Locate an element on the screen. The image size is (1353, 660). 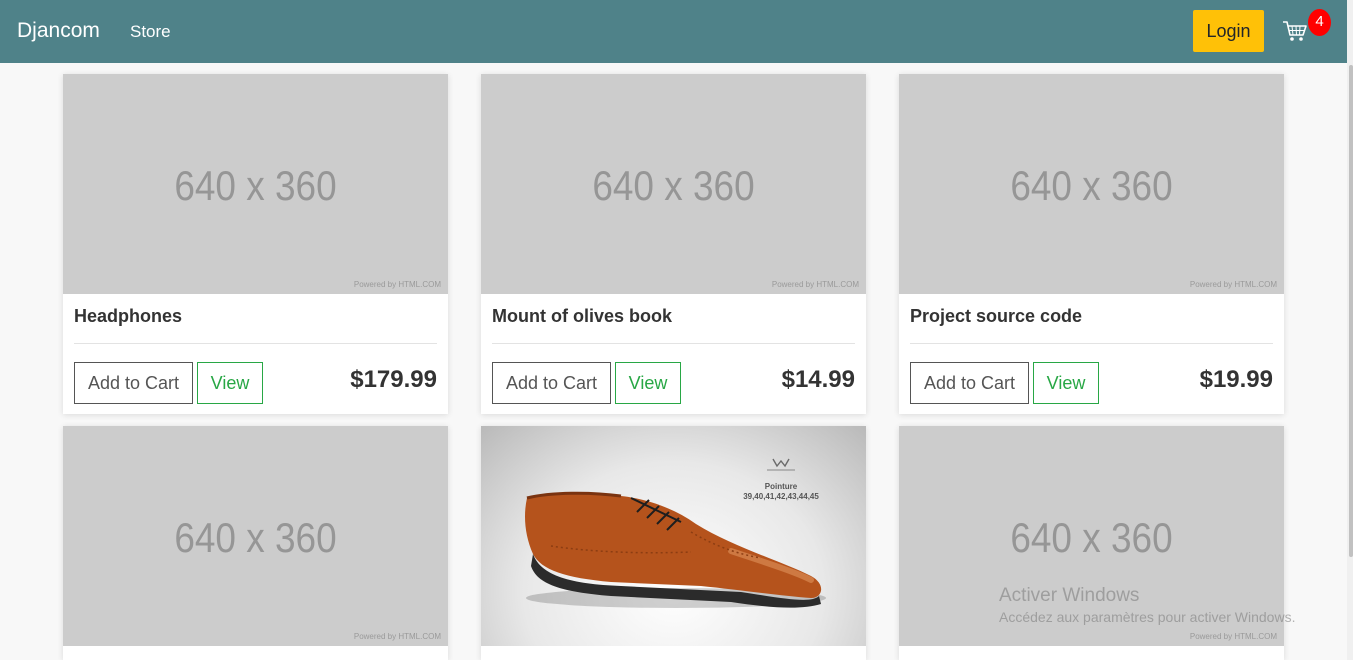
product-title: Project source code is located at coordinates (996, 316).